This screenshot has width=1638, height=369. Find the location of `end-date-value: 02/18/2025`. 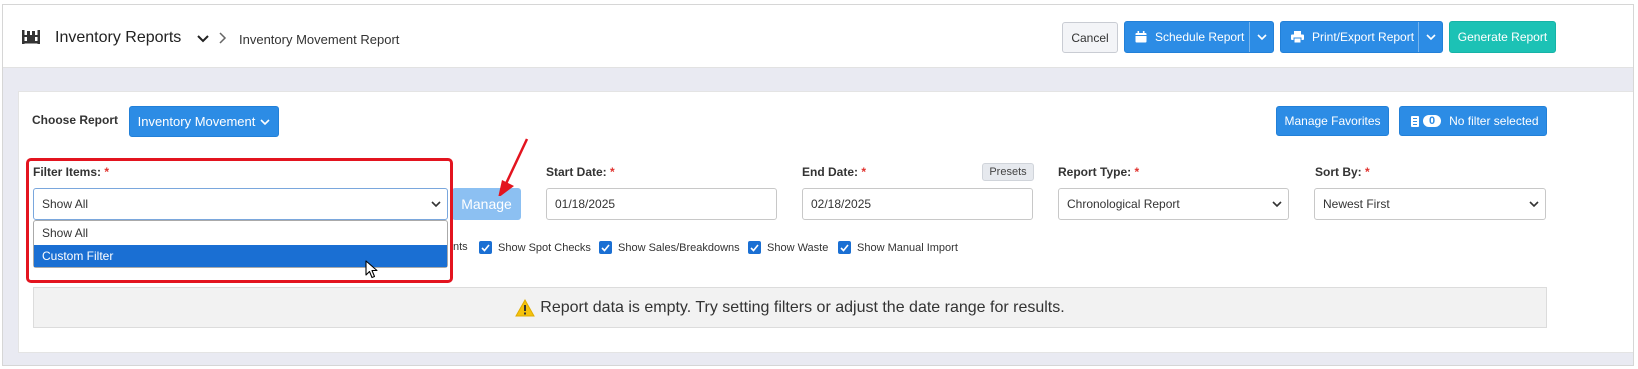

end-date-value: 02/18/2025 is located at coordinates (841, 204).